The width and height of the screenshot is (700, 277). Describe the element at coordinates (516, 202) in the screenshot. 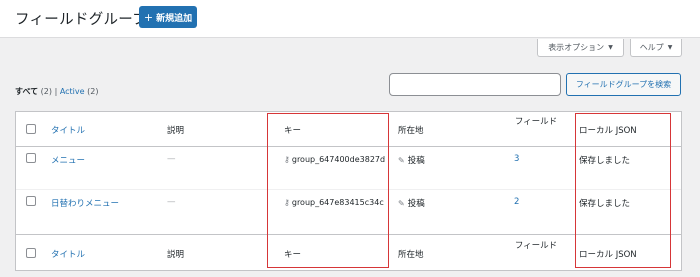

I see `row-fields-count: 2` at that location.